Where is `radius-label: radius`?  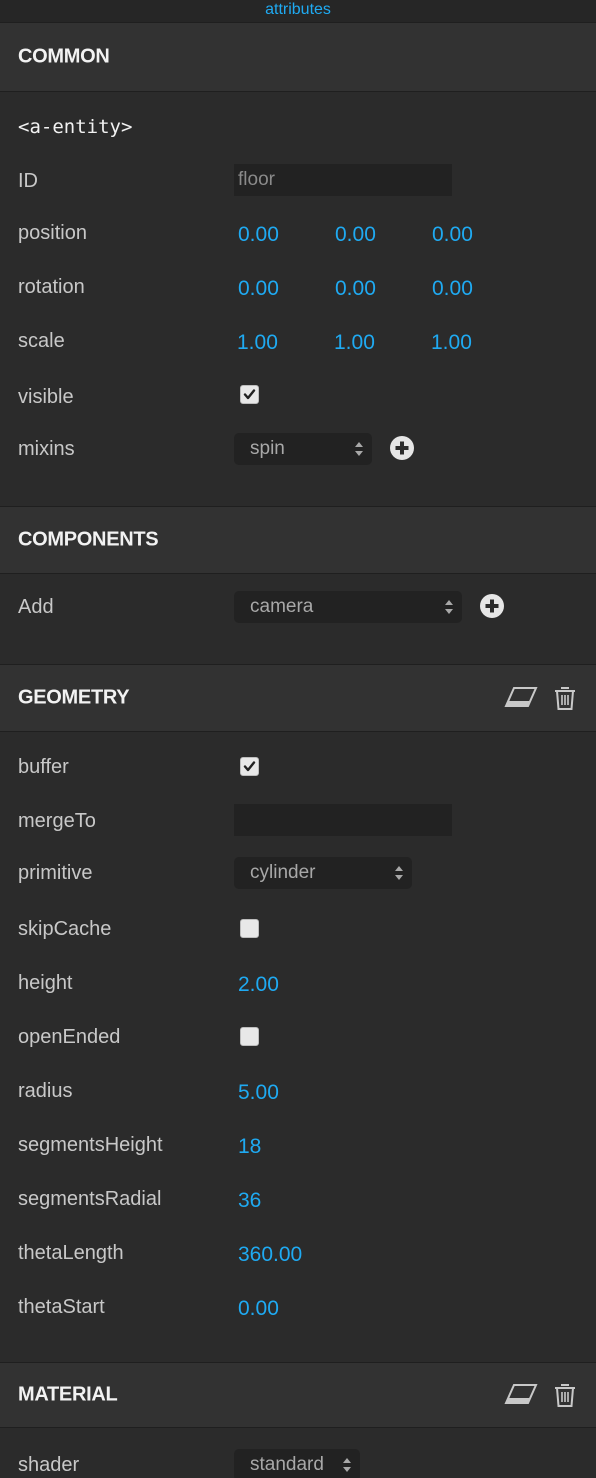 radius-label: radius is located at coordinates (45, 1091).